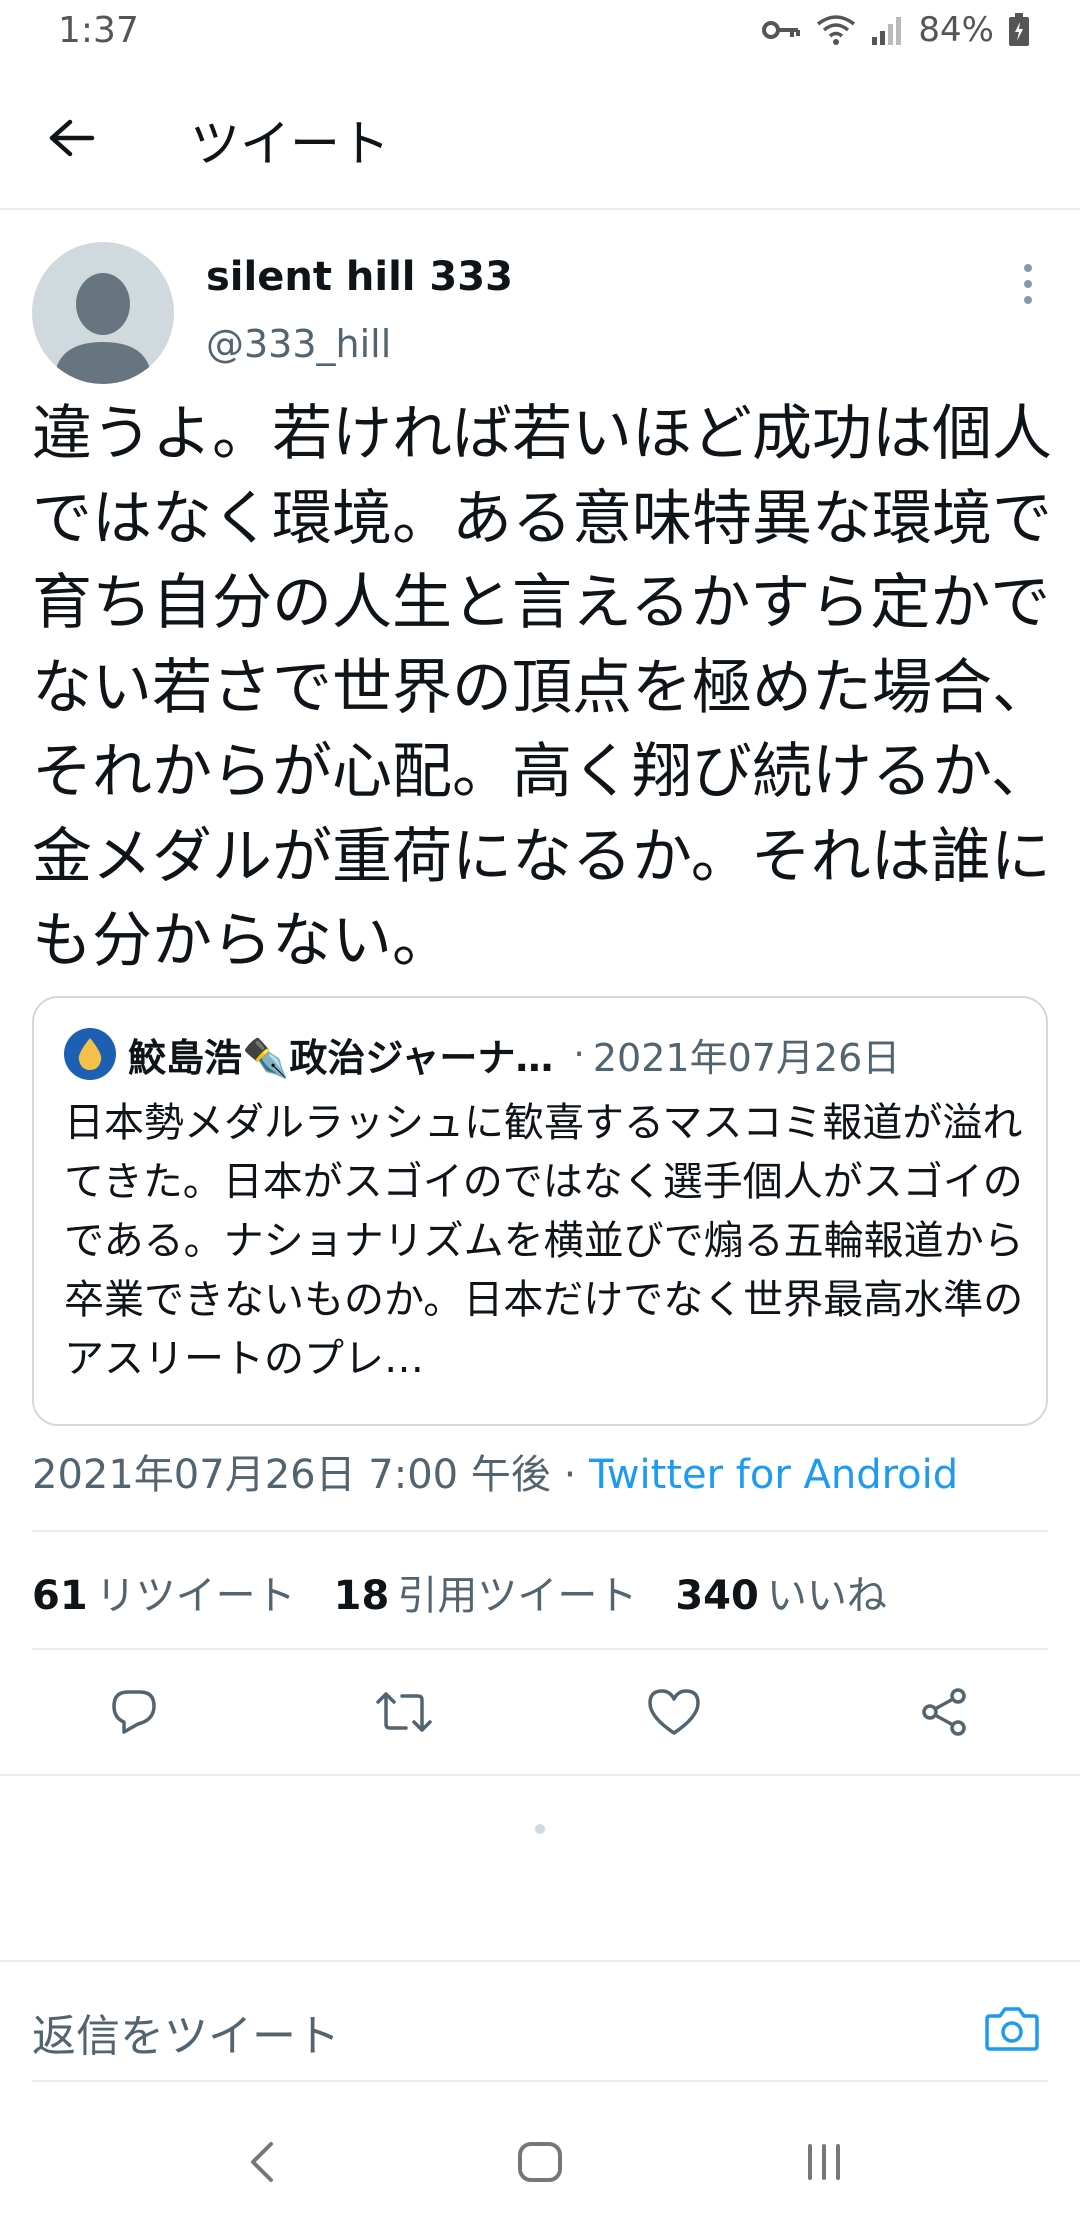 This screenshot has width=1080, height=2220. What do you see at coordinates (517, 1596) in the screenshot?
I see `quote-label: 引用ツイート` at bounding box center [517, 1596].